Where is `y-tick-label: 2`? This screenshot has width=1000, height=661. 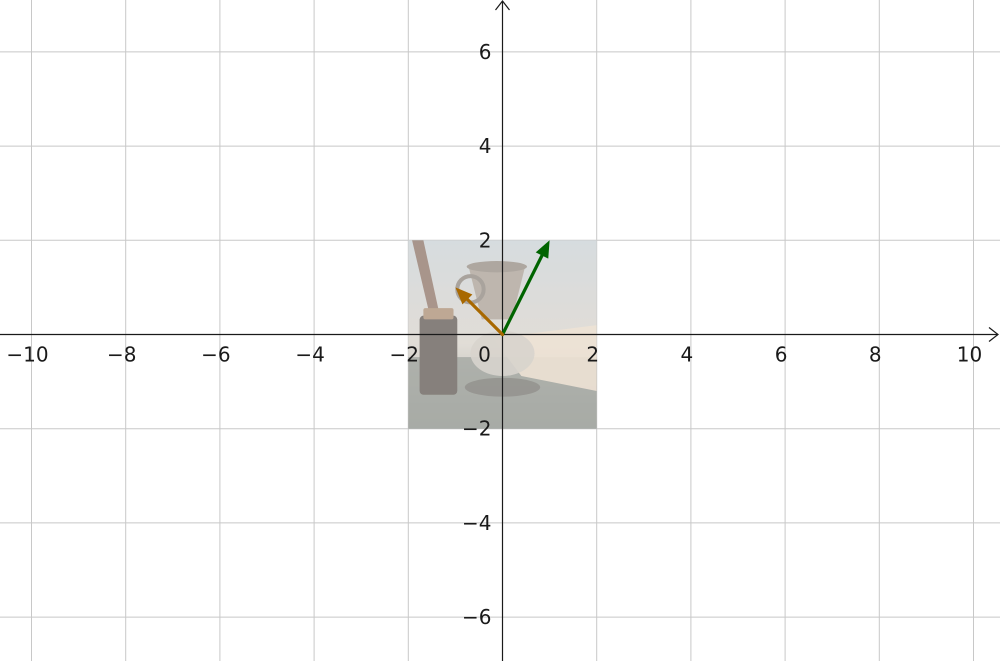
y-tick-label: 2 is located at coordinates (485, 240).